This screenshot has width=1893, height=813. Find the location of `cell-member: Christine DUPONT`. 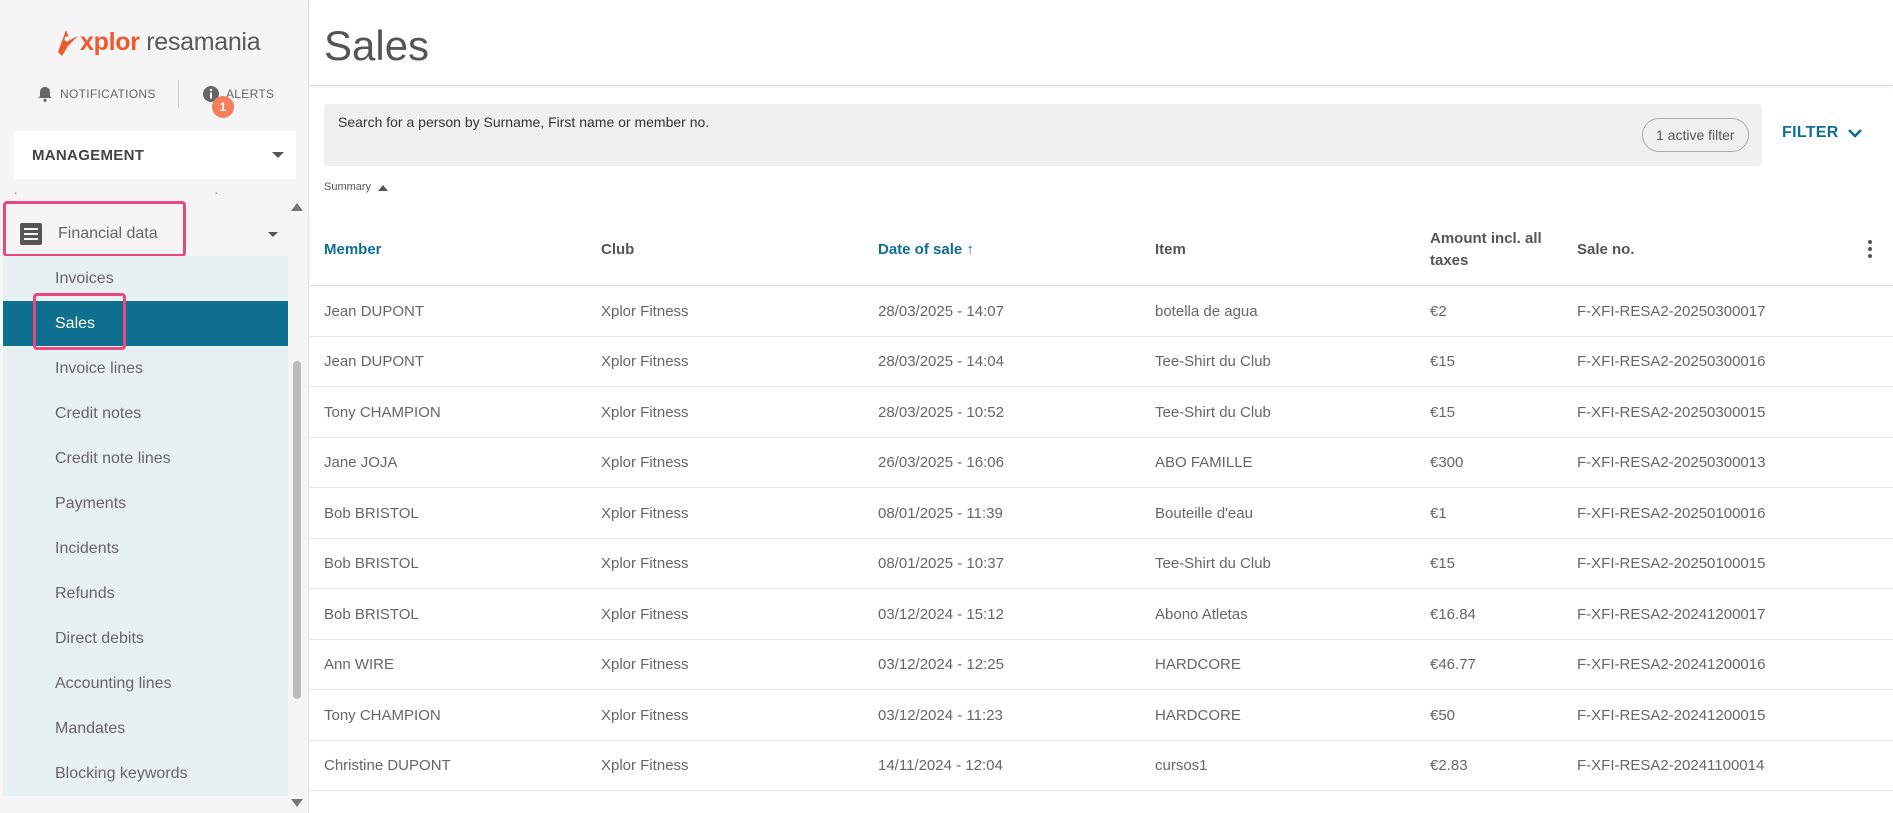

cell-member: Christine DUPONT is located at coordinates (387, 765).